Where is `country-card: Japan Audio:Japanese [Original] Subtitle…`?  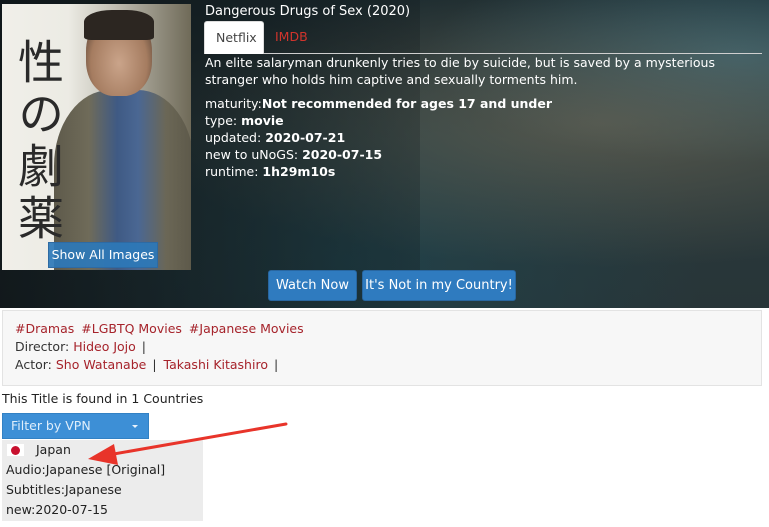 country-card: Japan Audio:Japanese [Original] Subtitle… is located at coordinates (102, 480).